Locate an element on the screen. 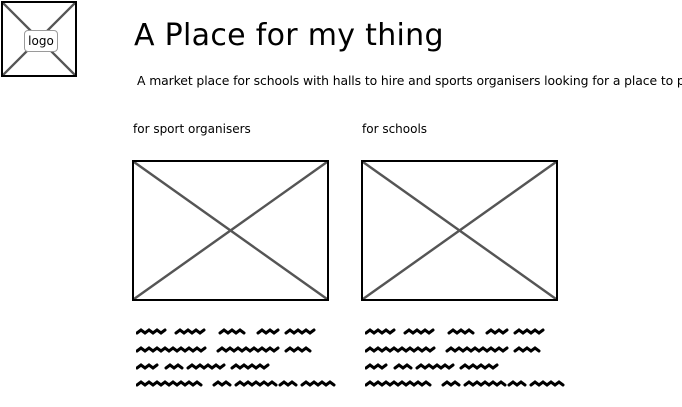  section-heading-schools: for schools is located at coordinates (395, 129).